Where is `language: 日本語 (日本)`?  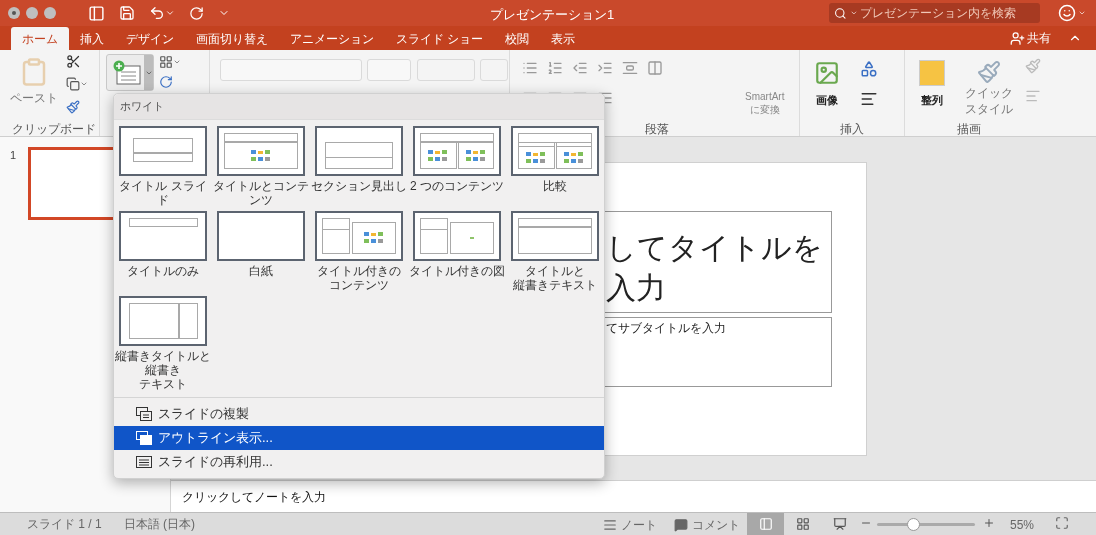 language: 日本語 (日本) is located at coordinates (159, 524).